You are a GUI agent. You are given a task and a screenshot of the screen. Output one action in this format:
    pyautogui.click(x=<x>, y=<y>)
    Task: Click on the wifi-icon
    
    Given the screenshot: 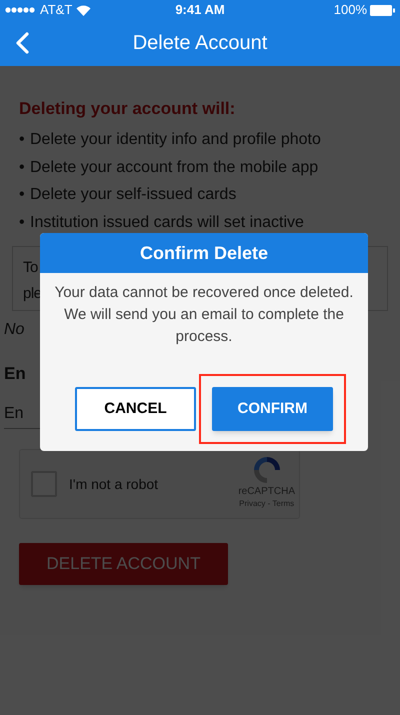 What is the action you would take?
    pyautogui.click(x=84, y=10)
    